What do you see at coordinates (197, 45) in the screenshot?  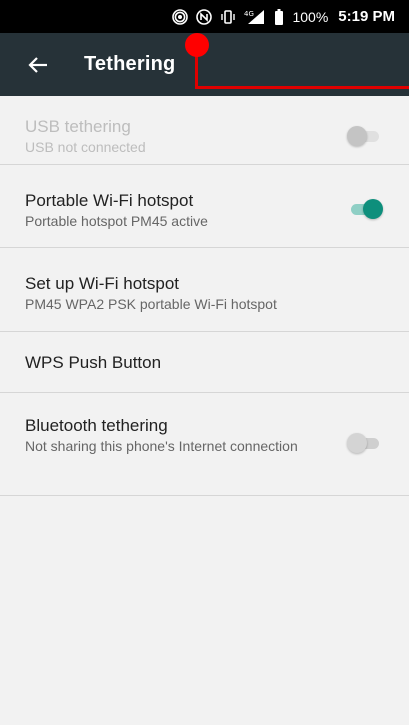 I see `annotation-marker-dot` at bounding box center [197, 45].